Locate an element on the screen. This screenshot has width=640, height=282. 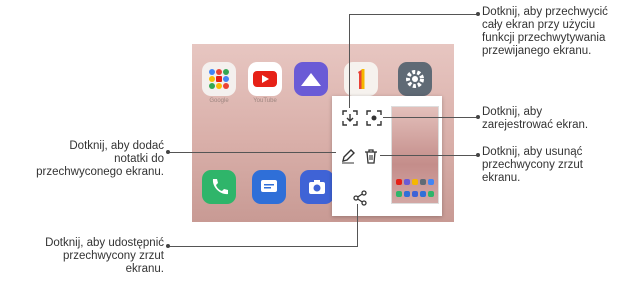
trash-icon is located at coordinates (371, 156).